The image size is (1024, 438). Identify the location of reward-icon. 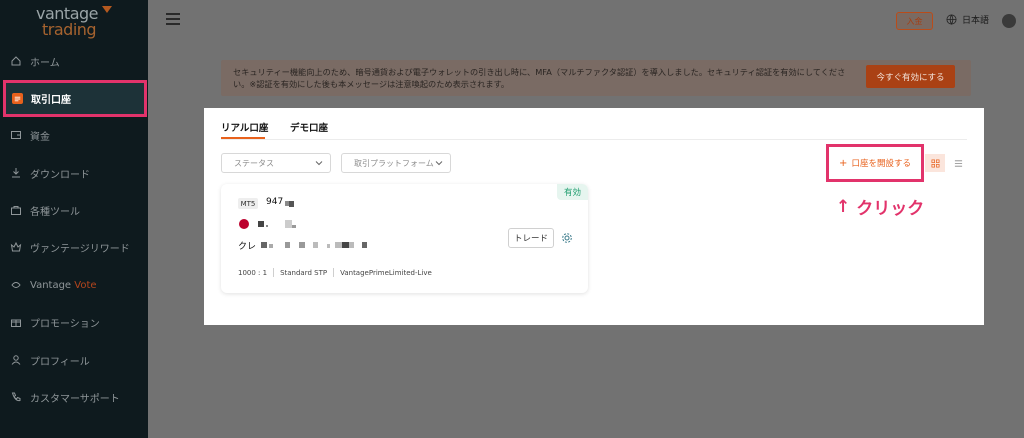
(16, 247).